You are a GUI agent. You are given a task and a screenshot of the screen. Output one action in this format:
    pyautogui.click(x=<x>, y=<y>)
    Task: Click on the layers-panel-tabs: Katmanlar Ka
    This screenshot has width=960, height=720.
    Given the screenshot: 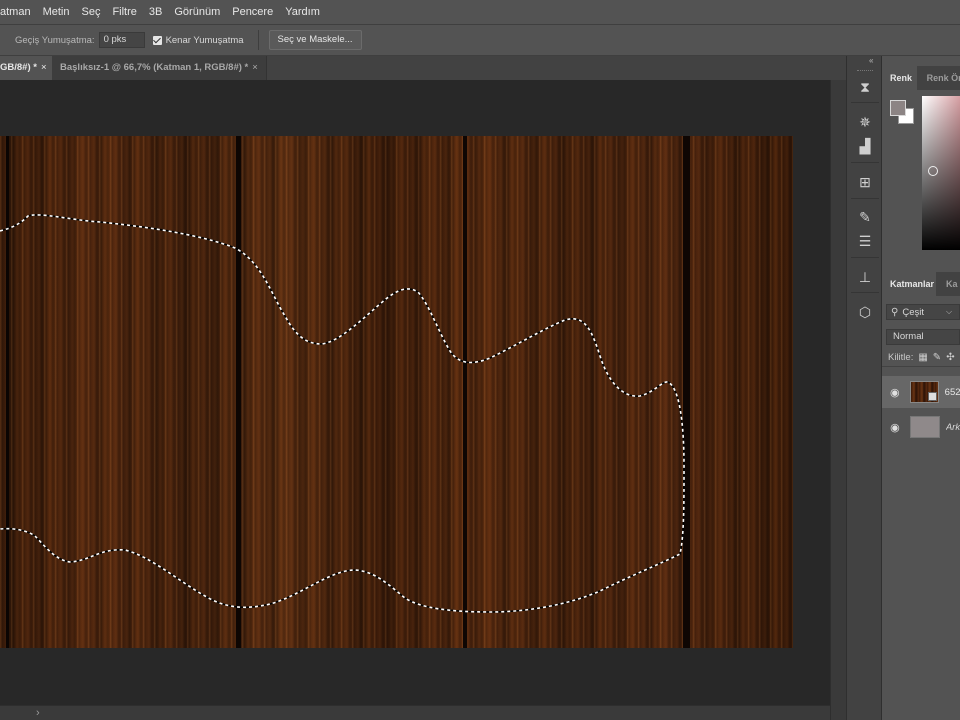 What is the action you would take?
    pyautogui.click(x=921, y=284)
    